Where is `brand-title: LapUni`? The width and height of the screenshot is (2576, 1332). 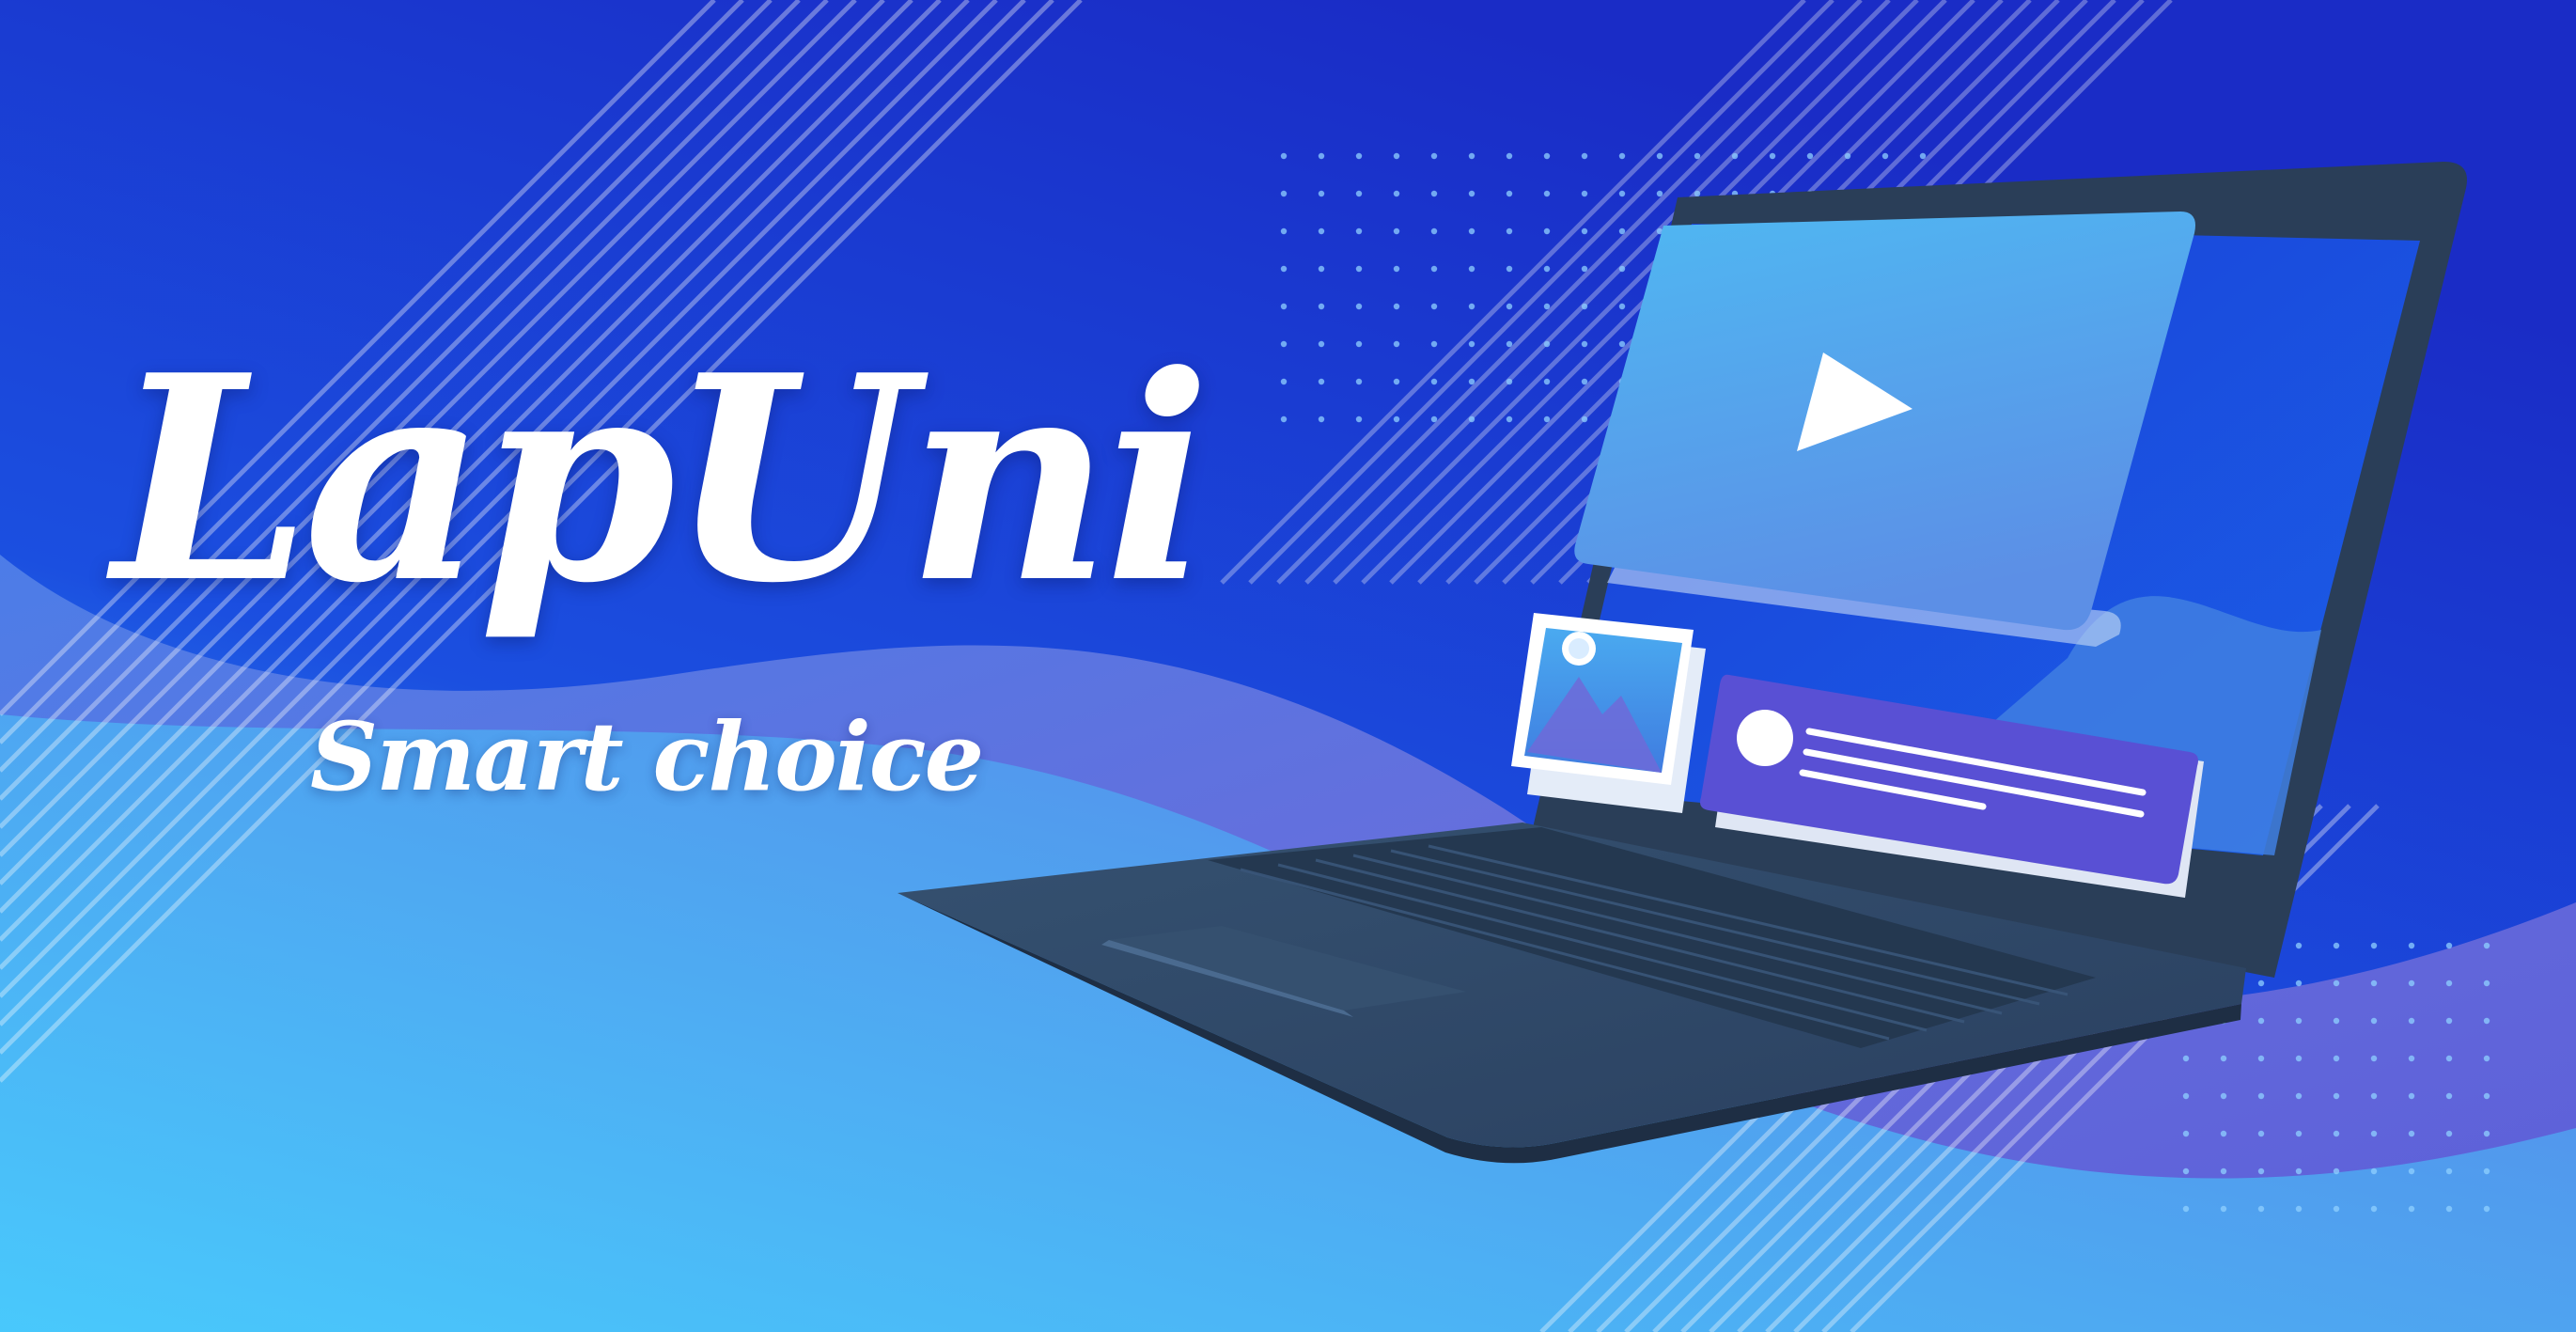 brand-title: LapUni is located at coordinates (662, 479).